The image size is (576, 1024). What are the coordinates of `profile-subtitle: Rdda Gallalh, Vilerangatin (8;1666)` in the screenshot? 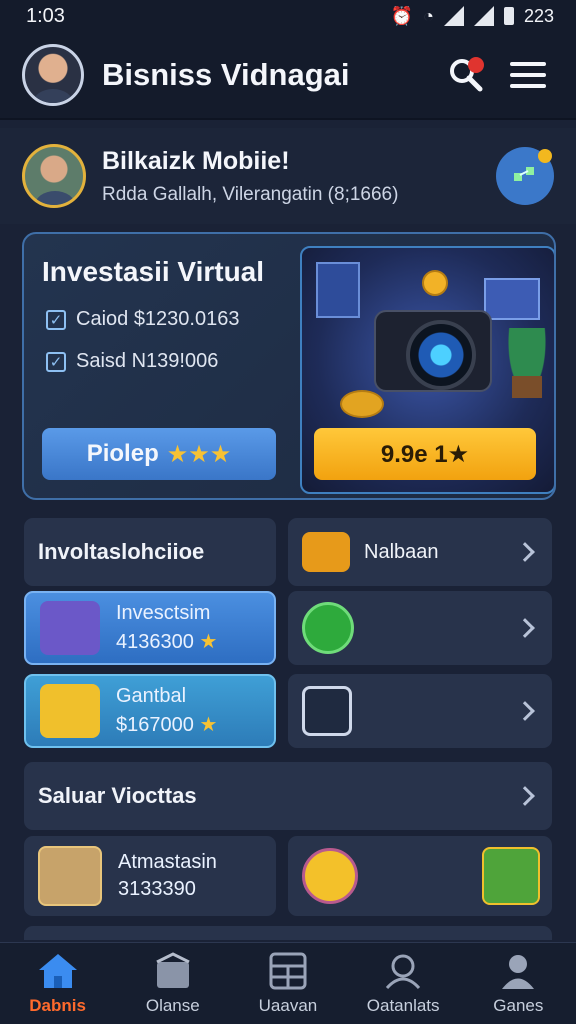 It's located at (250, 194).